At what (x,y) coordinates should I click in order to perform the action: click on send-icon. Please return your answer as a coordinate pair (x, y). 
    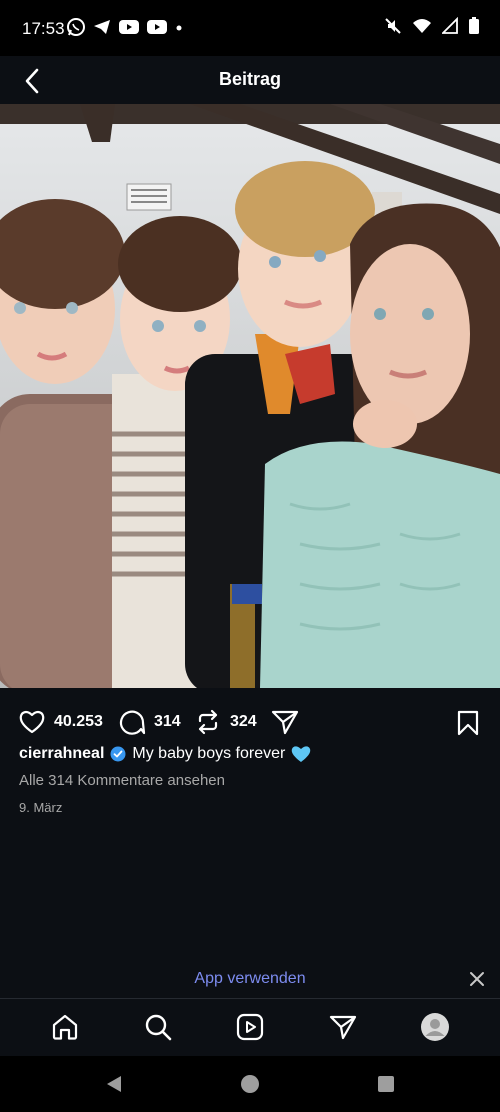
    Looking at the image, I should click on (343, 1027).